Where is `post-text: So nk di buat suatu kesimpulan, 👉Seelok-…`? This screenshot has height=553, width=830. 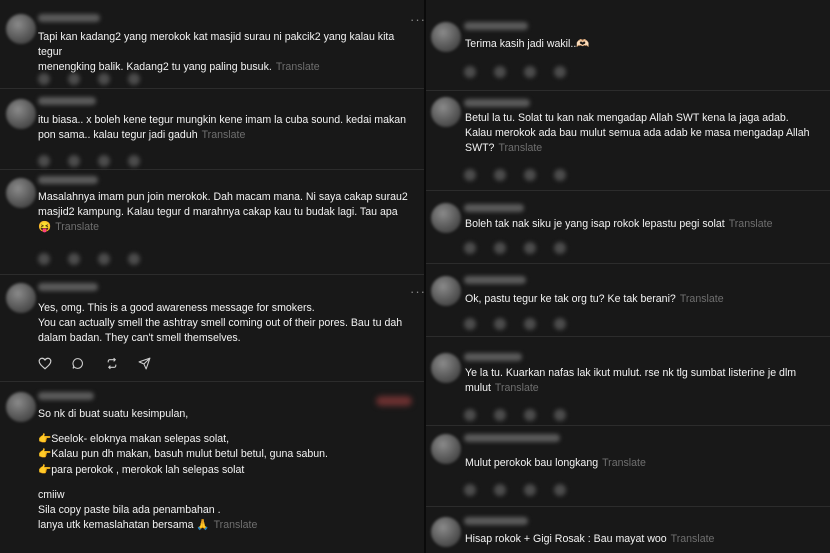
post-text: So nk di buat suatu kesimpulan, 👉Seelok-… is located at coordinates (229, 470).